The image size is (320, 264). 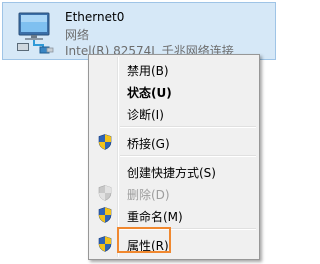 I want to click on menu-item-label: 禁用(B), so click(x=148, y=71).